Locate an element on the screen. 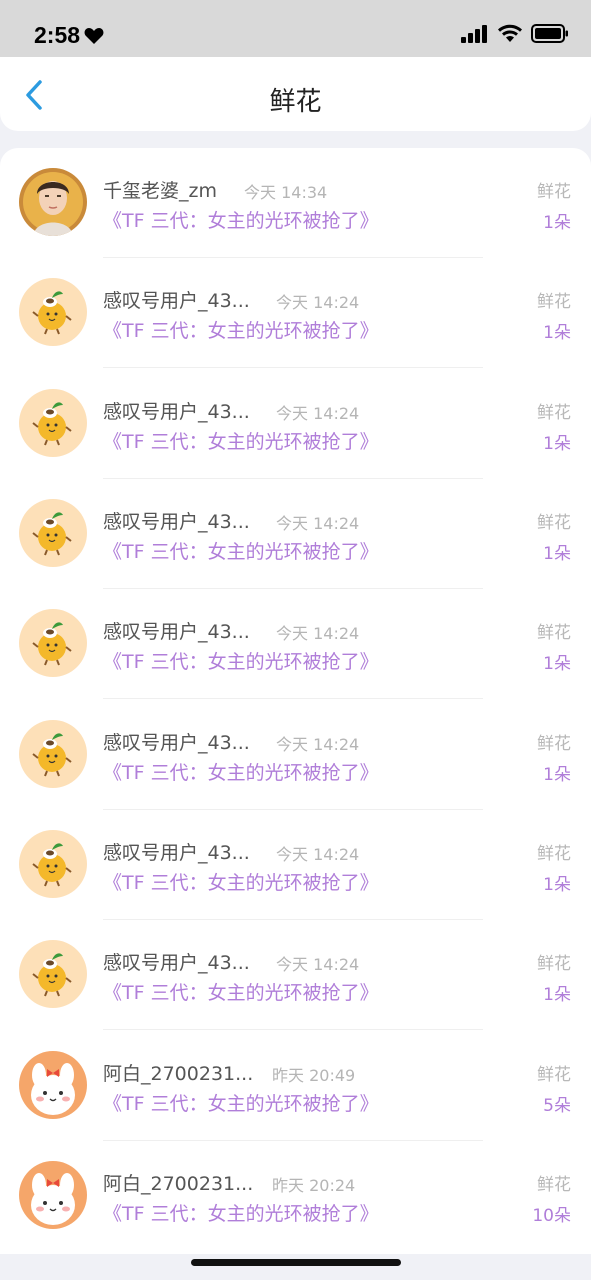 The height and width of the screenshot is (1280, 591). battery-icon is located at coordinates (549, 33).